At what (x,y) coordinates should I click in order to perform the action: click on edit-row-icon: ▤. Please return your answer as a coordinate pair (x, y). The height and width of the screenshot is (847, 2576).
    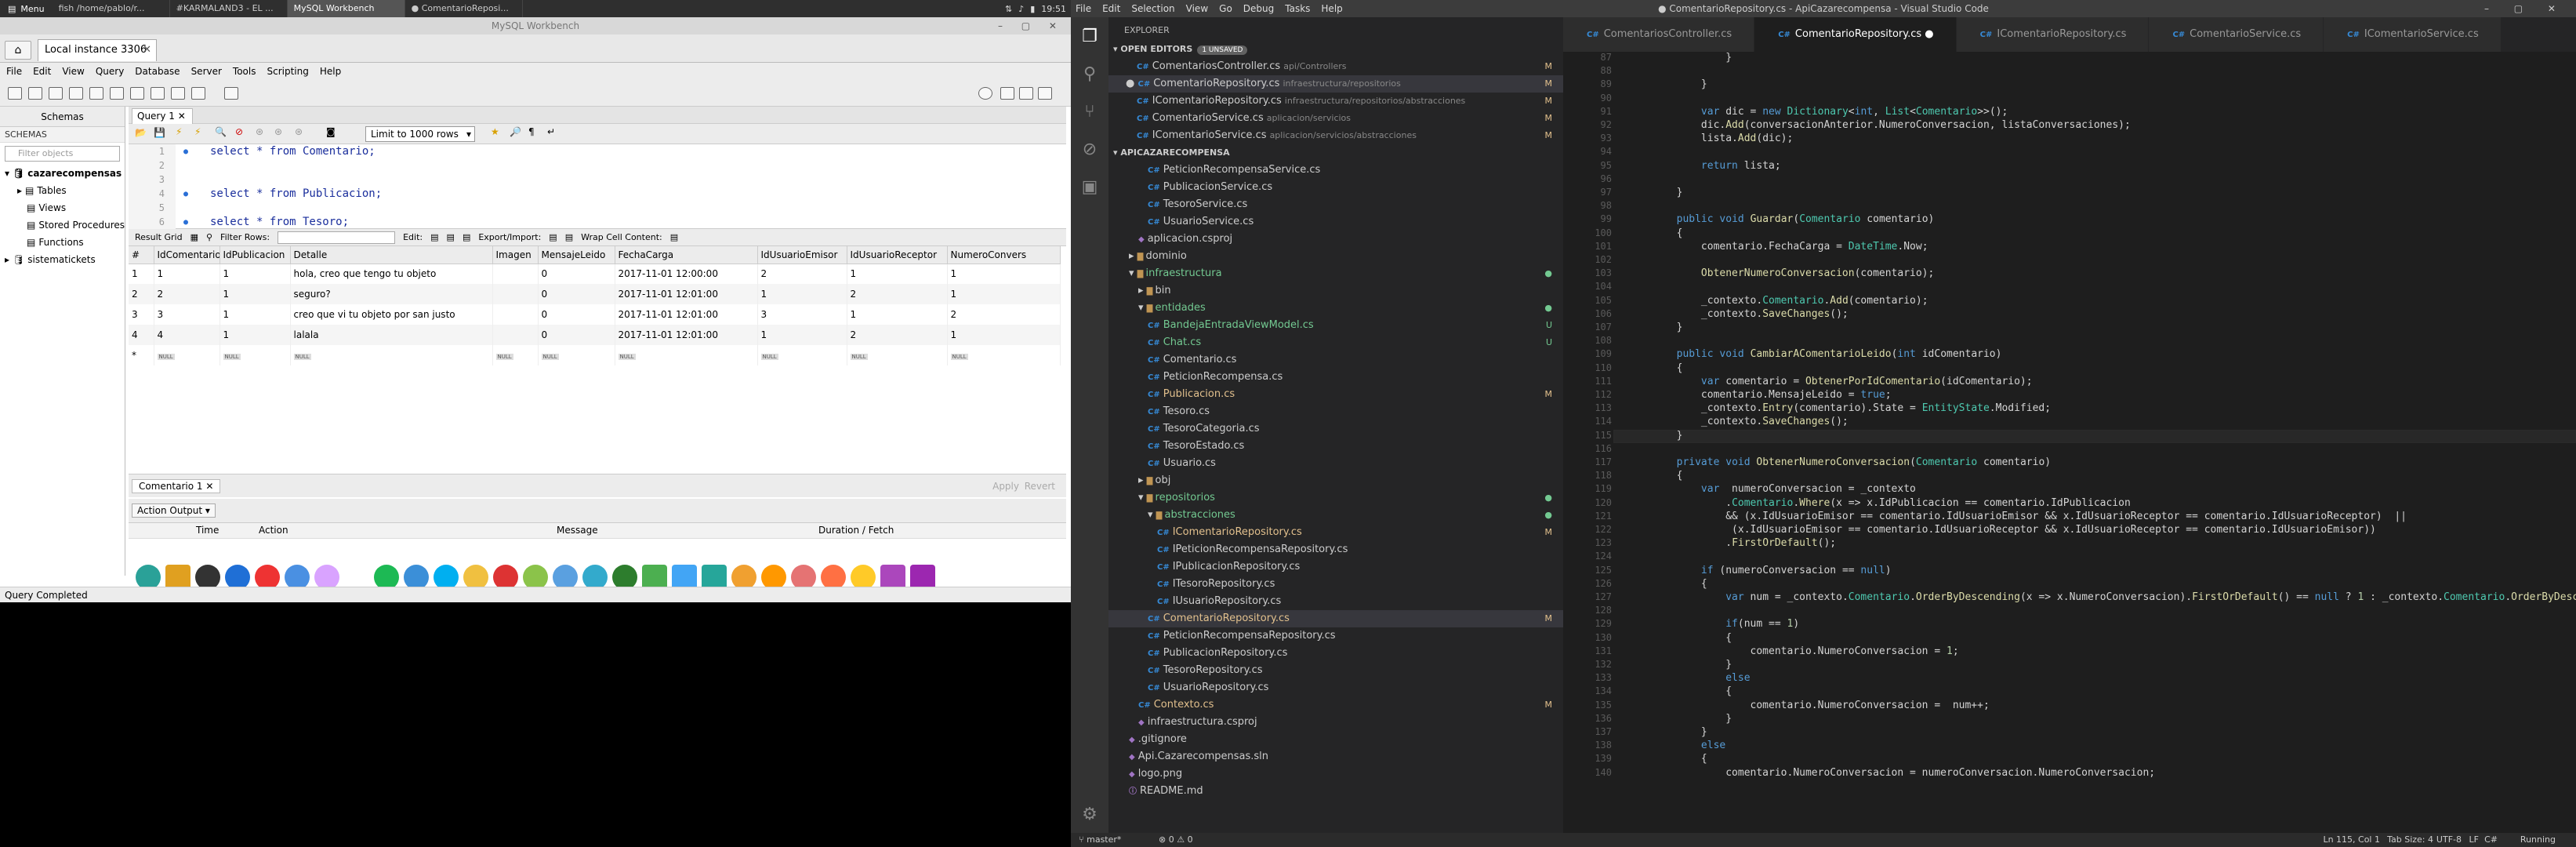
    Looking at the image, I should click on (434, 237).